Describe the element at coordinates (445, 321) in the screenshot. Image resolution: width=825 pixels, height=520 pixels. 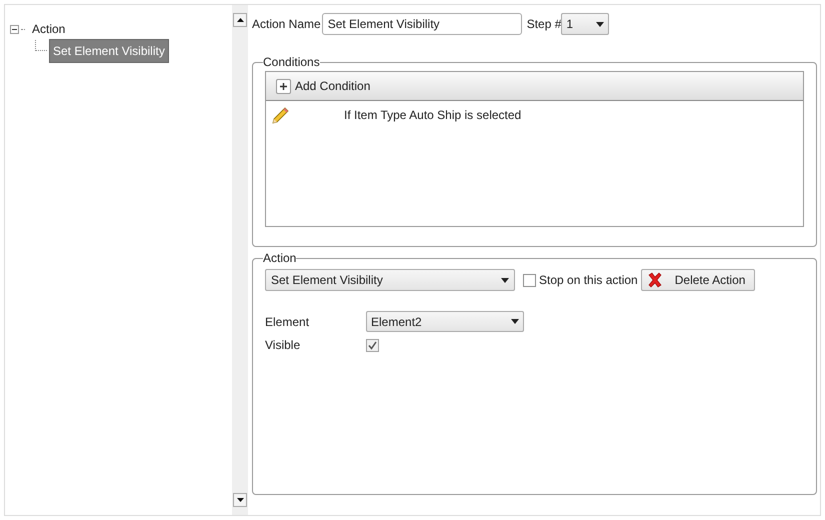
I see `element-dropdown: Element2` at that location.